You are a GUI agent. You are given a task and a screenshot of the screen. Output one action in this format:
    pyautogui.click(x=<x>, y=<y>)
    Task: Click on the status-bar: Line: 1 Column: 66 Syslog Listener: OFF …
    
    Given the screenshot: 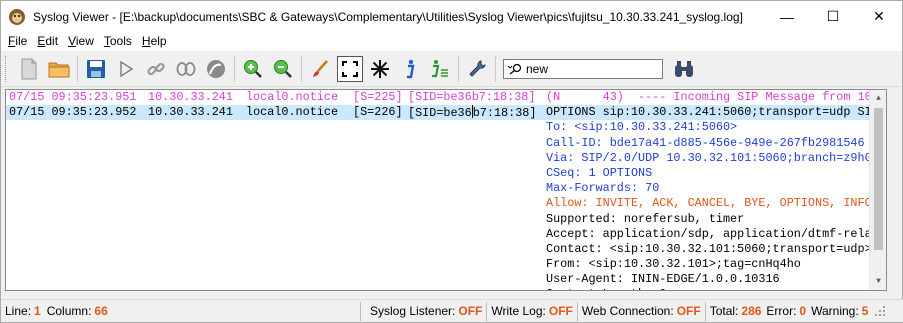 What is the action you would take?
    pyautogui.click(x=452, y=310)
    